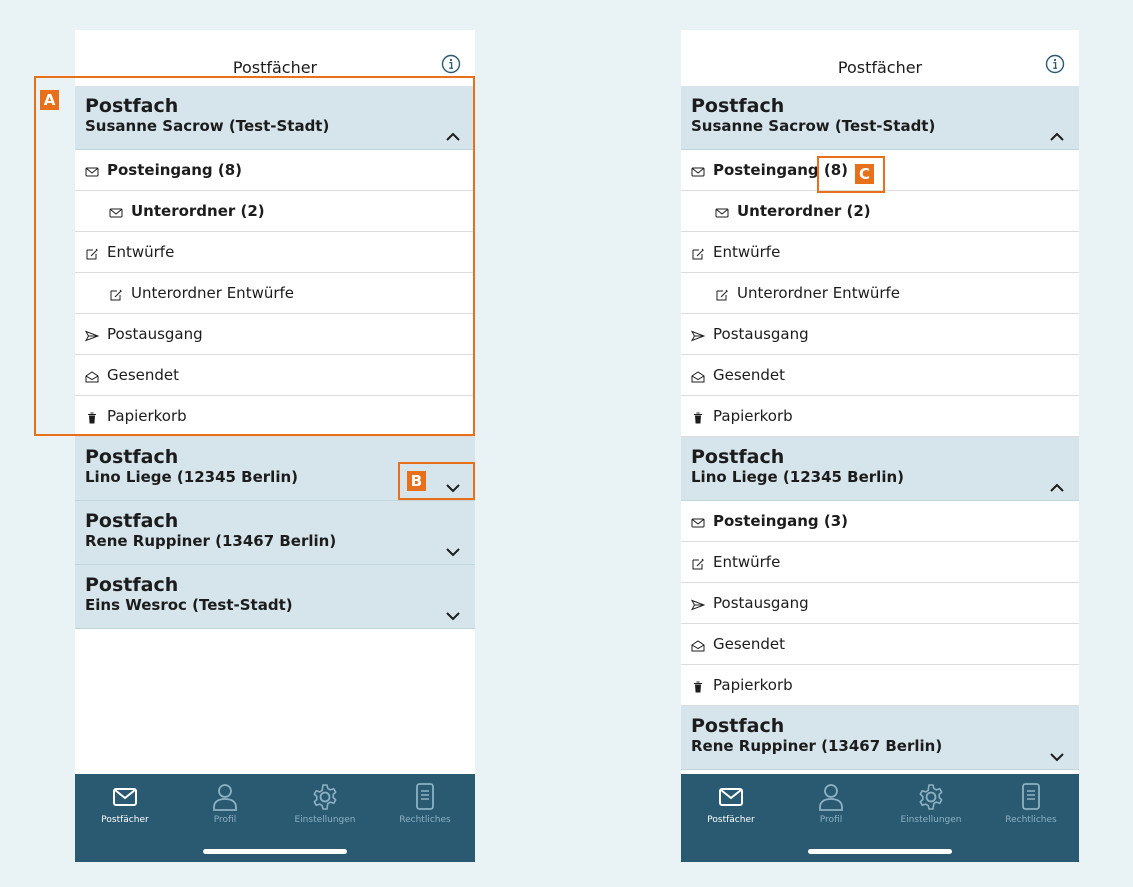 The height and width of the screenshot is (887, 1133). I want to click on tab-label: Postfächer, so click(731, 820).